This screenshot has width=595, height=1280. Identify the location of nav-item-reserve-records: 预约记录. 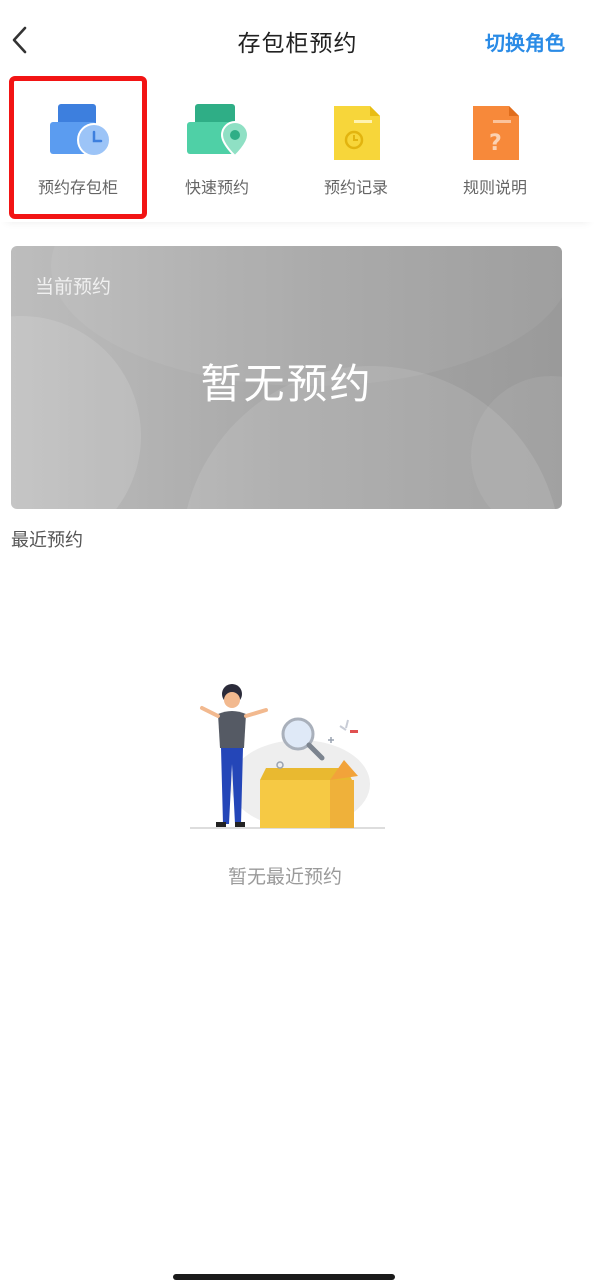
(356, 150).